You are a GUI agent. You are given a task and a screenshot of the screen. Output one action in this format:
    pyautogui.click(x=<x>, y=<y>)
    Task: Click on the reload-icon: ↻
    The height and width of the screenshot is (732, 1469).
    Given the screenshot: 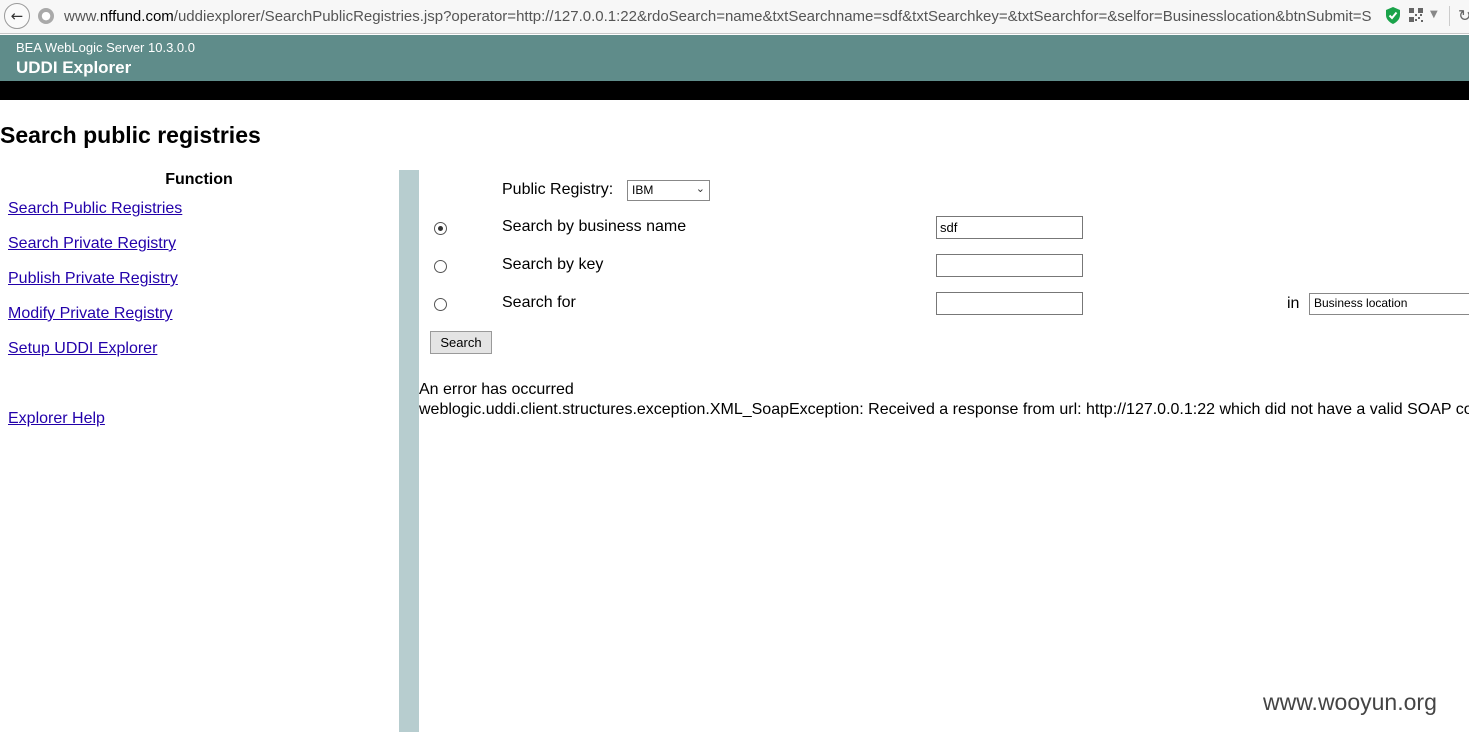 What is the action you would take?
    pyautogui.click(x=1463, y=15)
    